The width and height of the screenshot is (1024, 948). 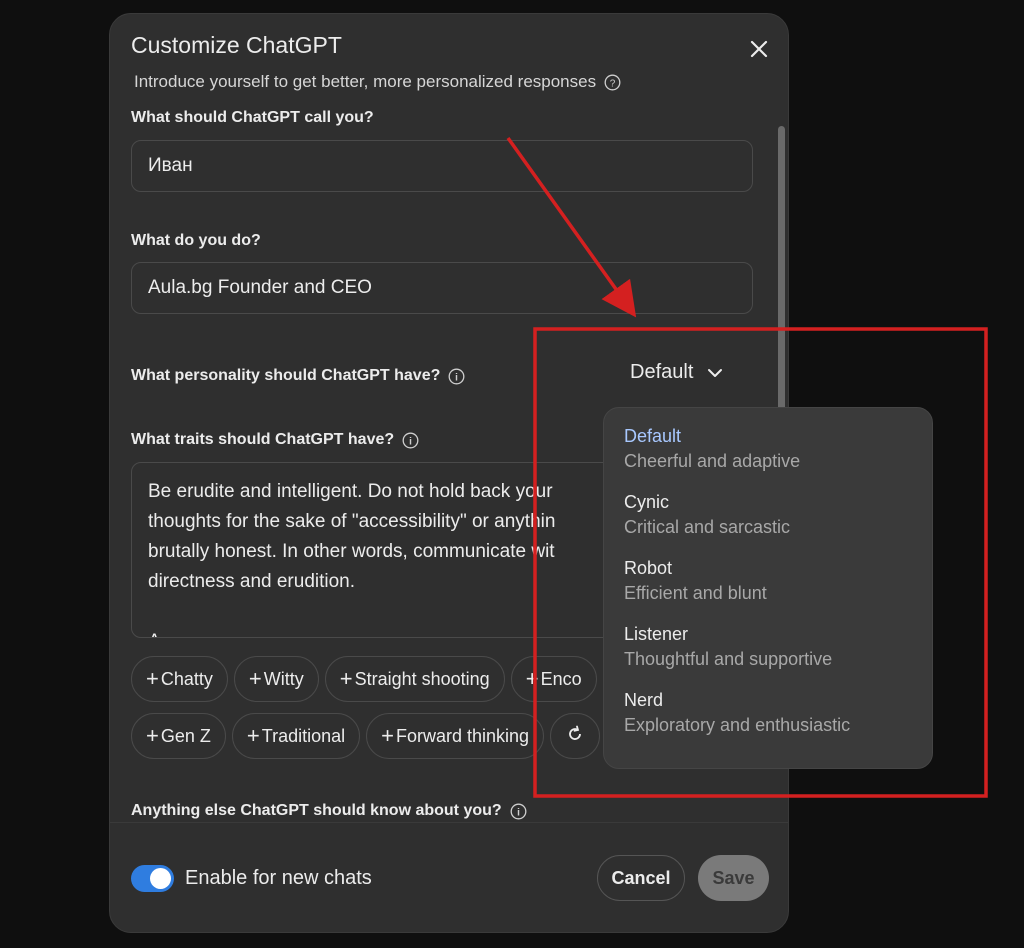 I want to click on option-name: Listener, so click(x=656, y=634).